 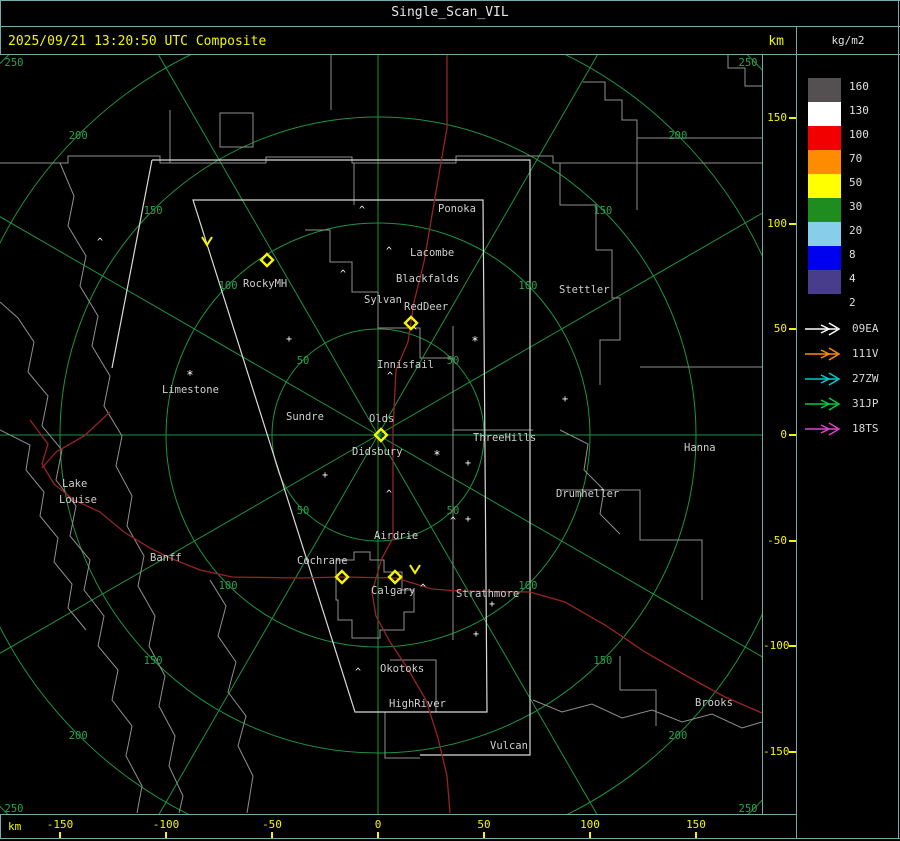 What do you see at coordinates (484, 824) in the screenshot?
I see `bottom-axis-tick-label: 50` at bounding box center [484, 824].